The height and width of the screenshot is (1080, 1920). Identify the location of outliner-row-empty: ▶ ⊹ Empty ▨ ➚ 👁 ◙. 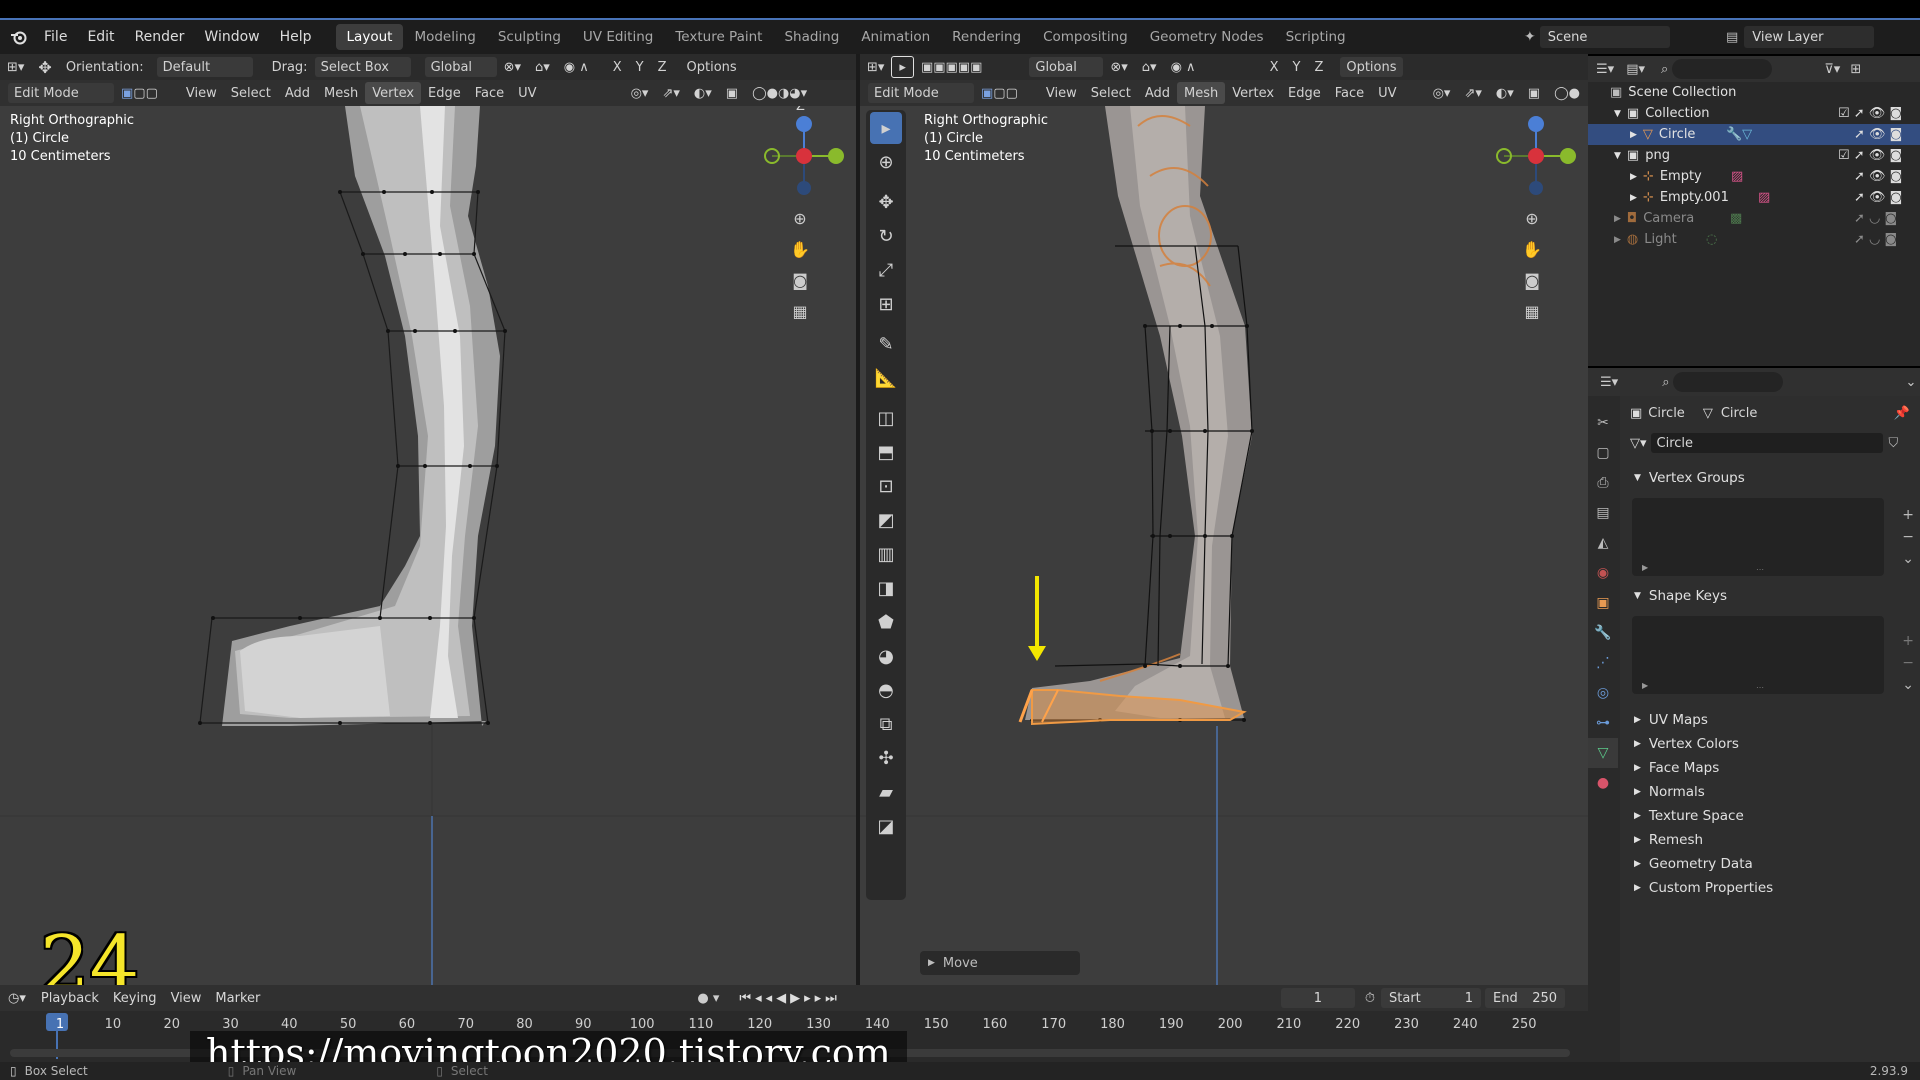
(1754, 176).